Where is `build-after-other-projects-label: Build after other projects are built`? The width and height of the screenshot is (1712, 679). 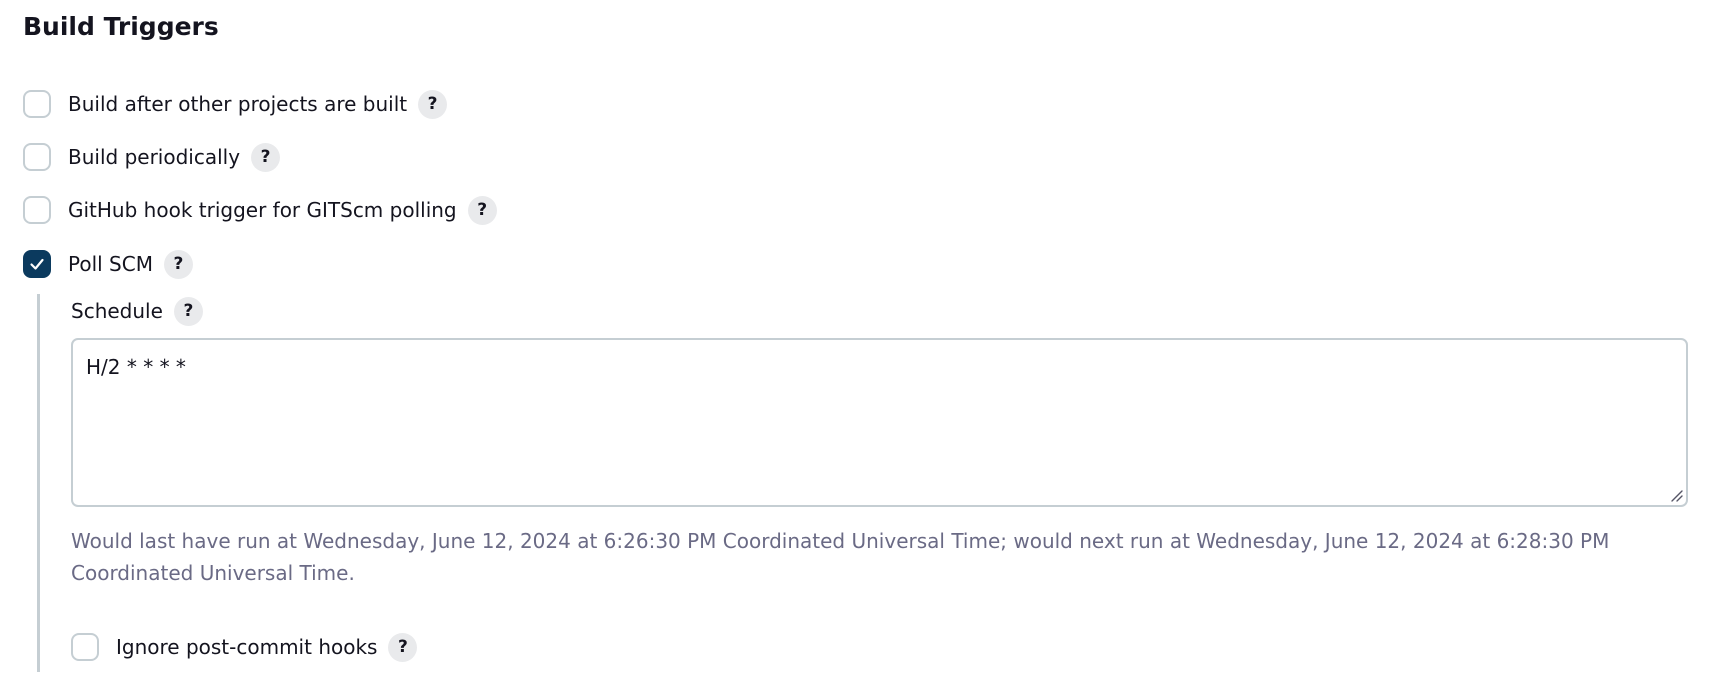
build-after-other-projects-label: Build after other projects are built is located at coordinates (238, 104).